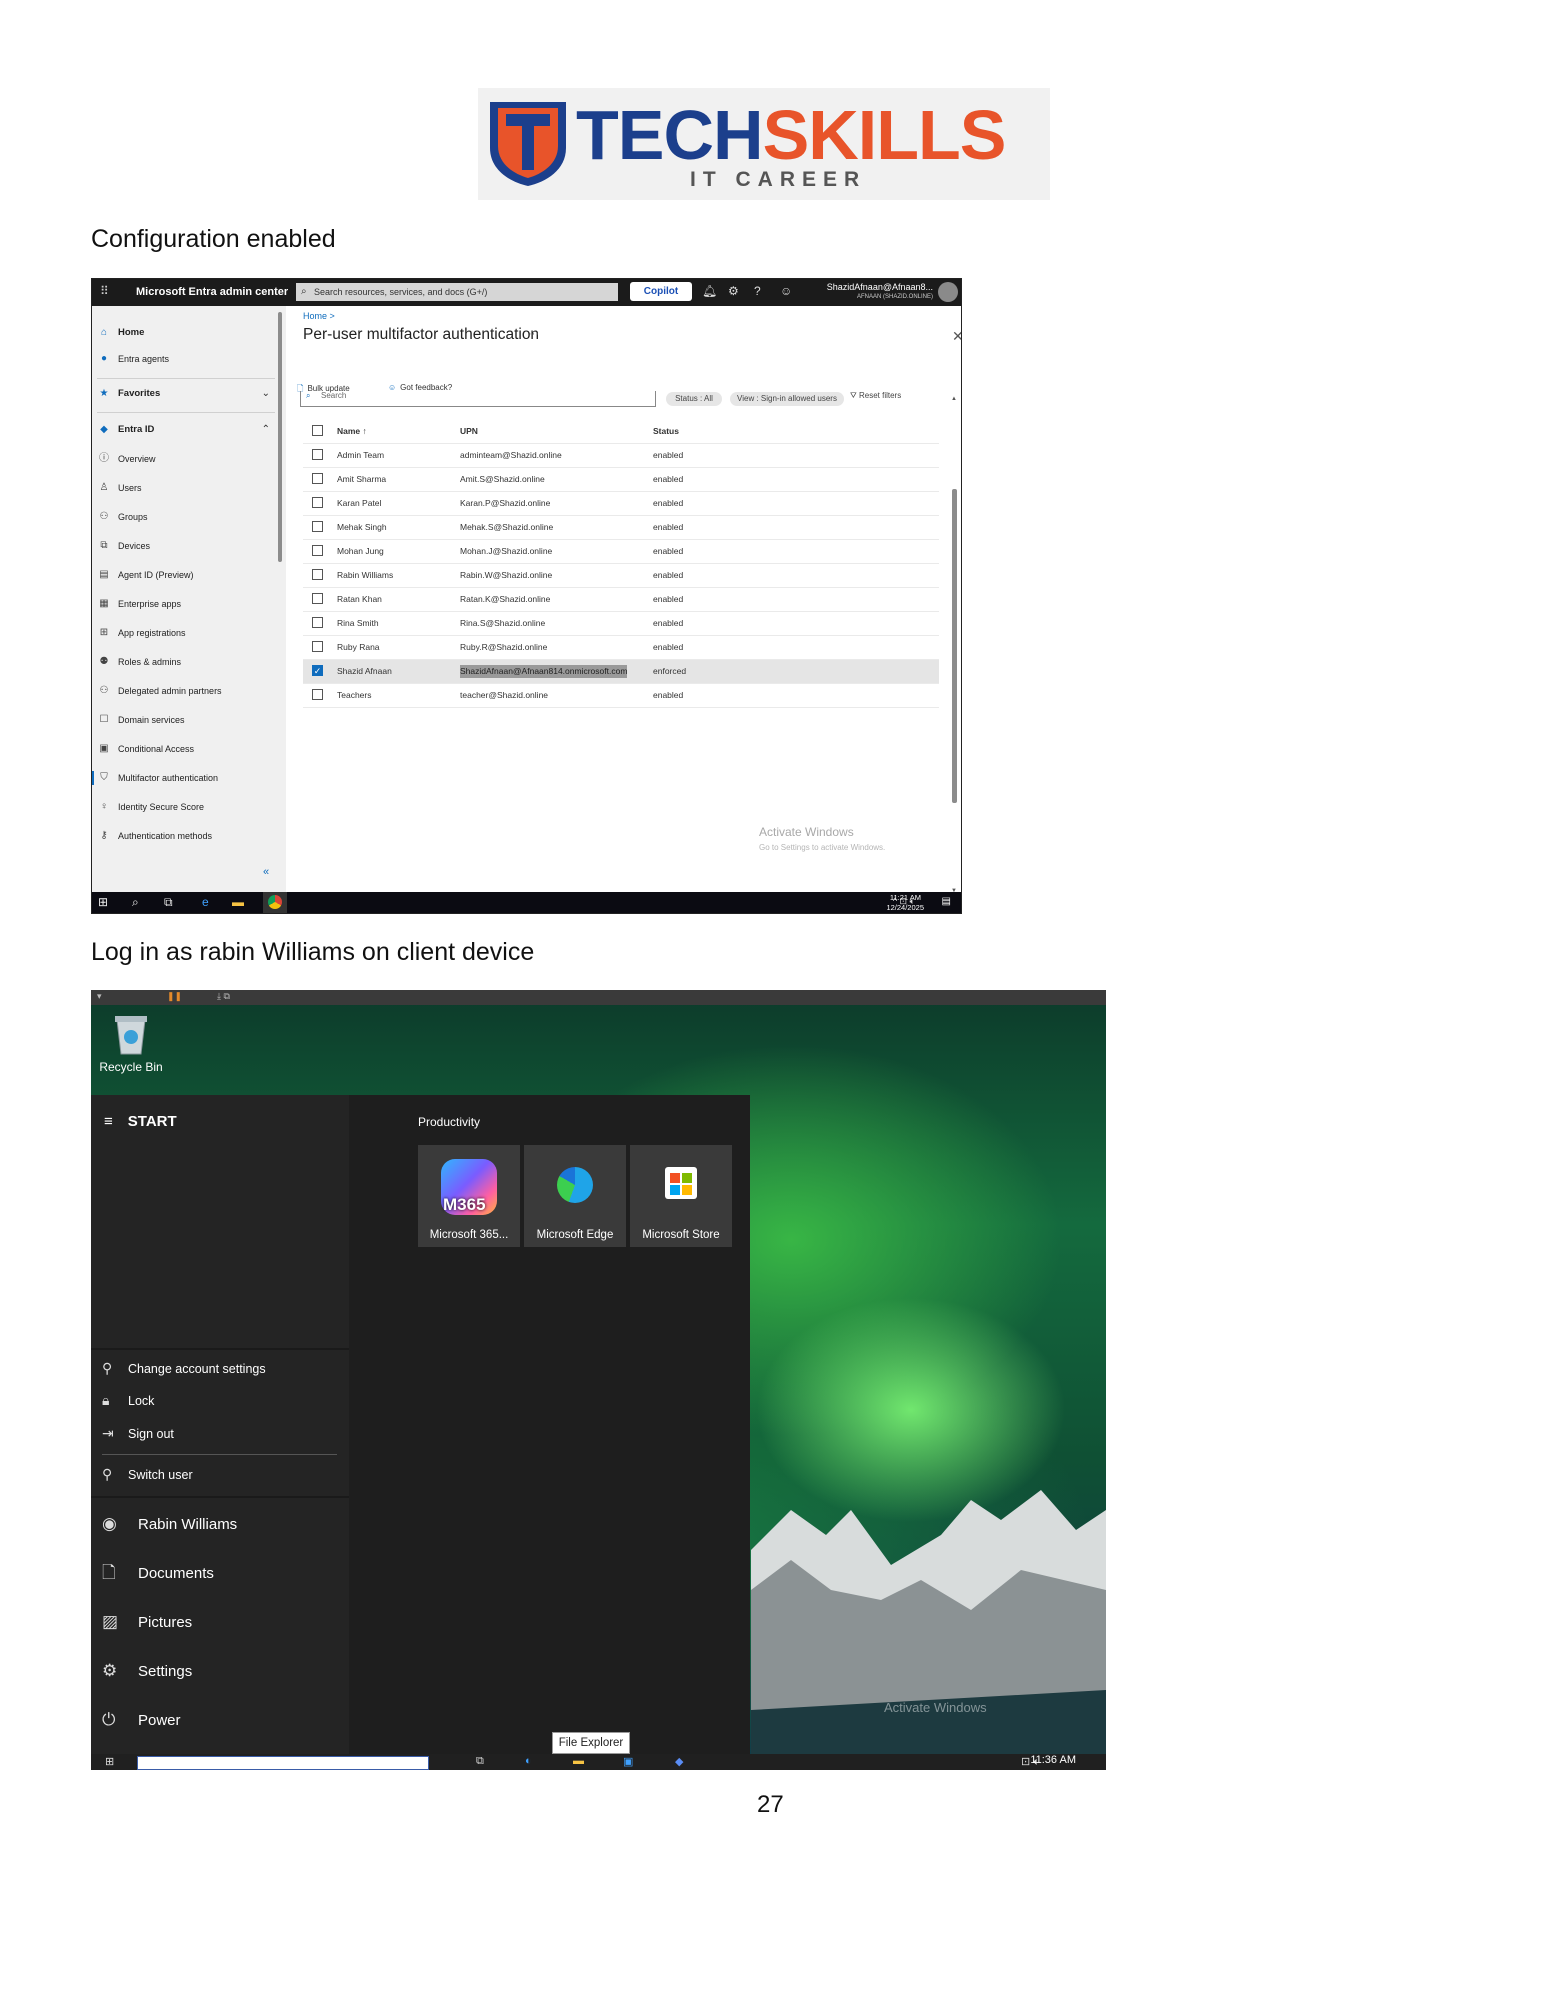 This screenshot has width=1547, height=2002. I want to click on select-all-checkbox, so click(317, 430).